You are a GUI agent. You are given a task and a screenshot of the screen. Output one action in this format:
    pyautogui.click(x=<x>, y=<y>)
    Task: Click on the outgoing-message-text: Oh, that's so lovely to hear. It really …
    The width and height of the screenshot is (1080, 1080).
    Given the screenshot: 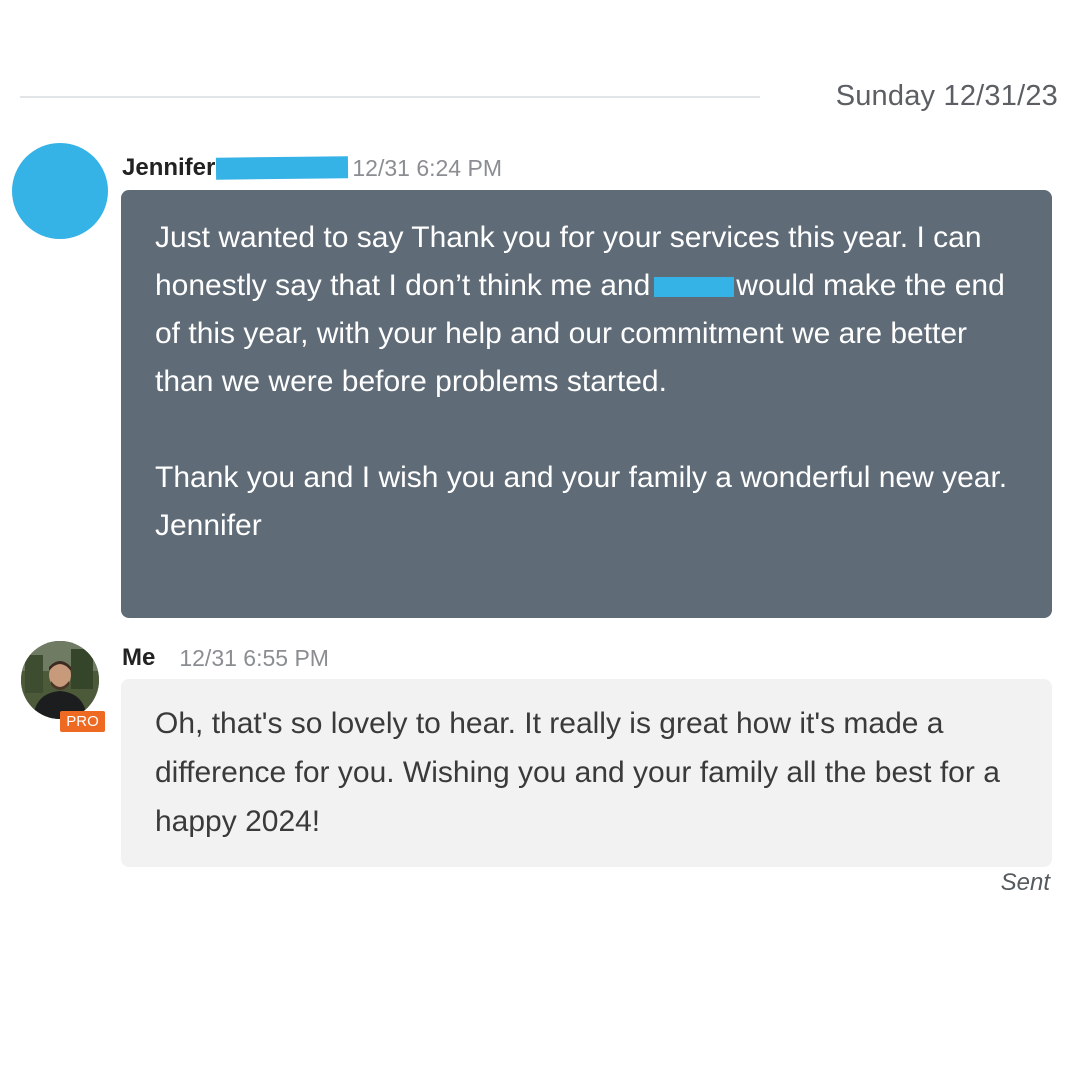 What is the action you would take?
    pyautogui.click(x=577, y=772)
    